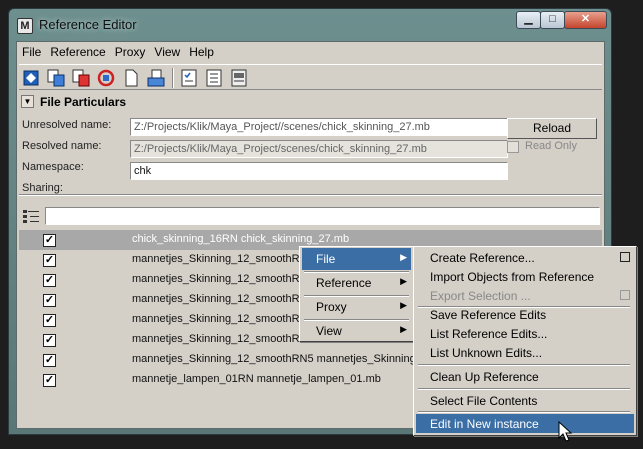 The width and height of the screenshot is (643, 449). Describe the element at coordinates (241, 239) in the screenshot. I see `reference-name: chick_skinning_16RN chick_skinning_27.mb` at that location.